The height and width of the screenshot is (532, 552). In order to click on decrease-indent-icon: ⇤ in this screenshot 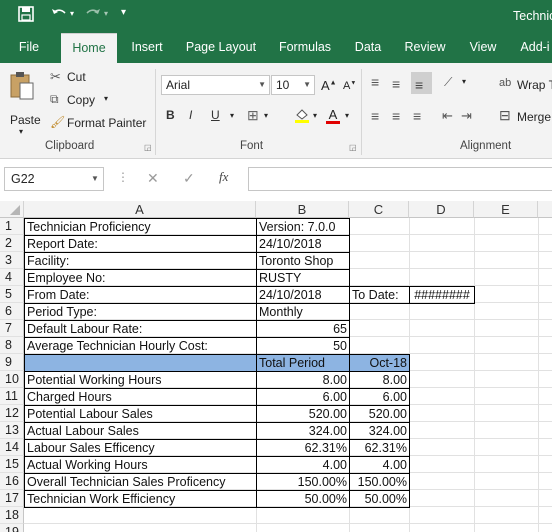, I will do `click(447, 116)`.